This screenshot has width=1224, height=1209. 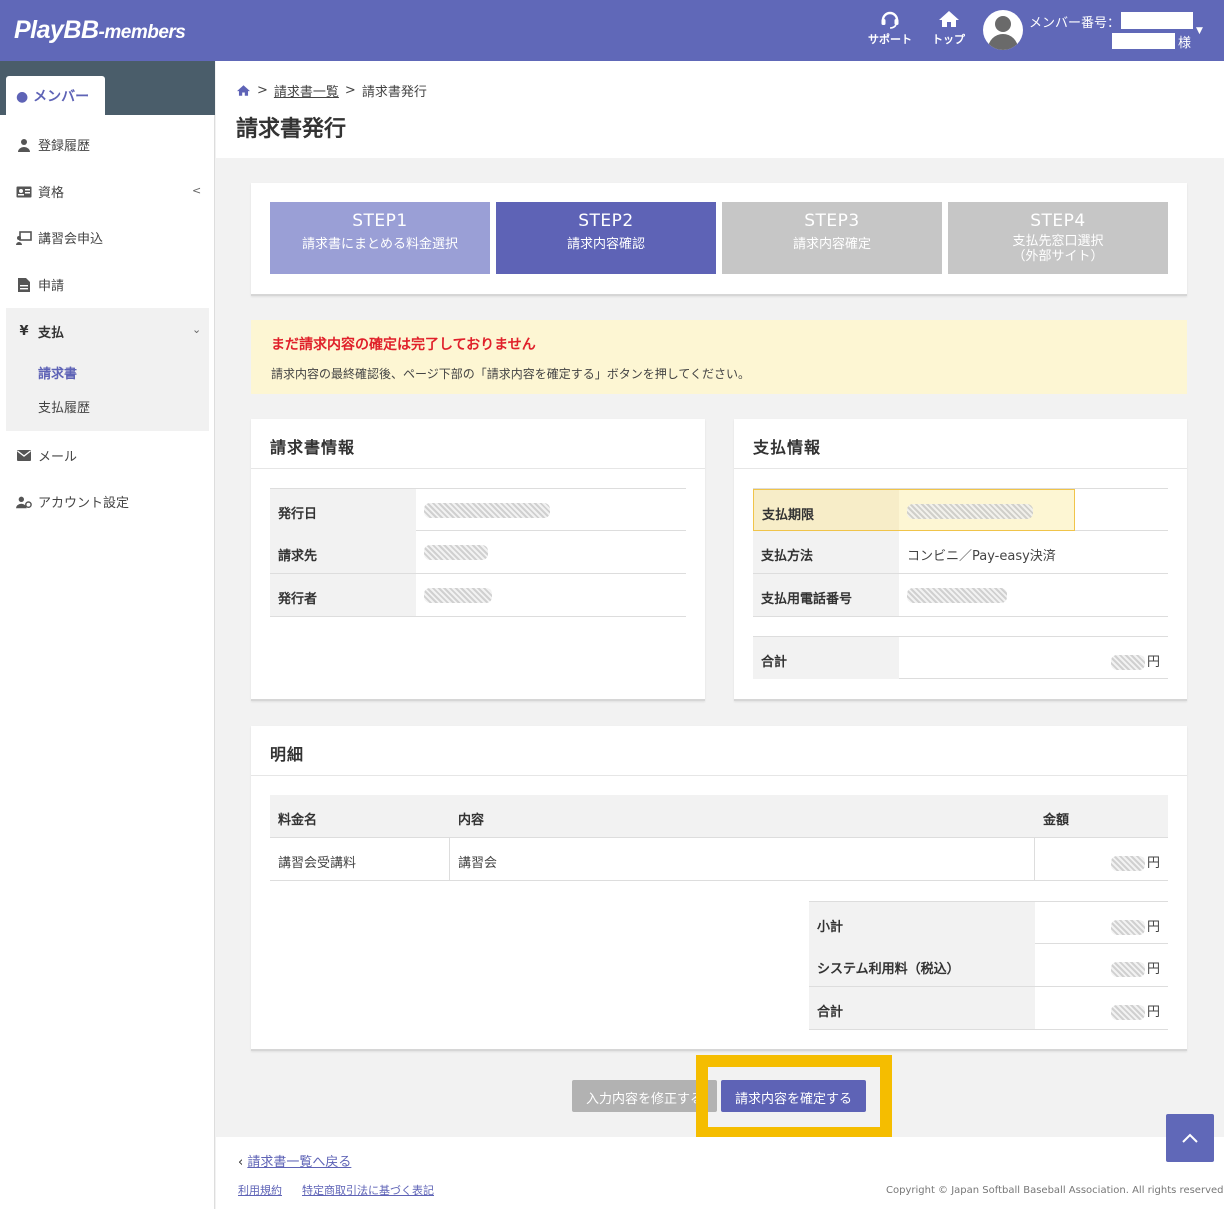 What do you see at coordinates (40, 331) in the screenshot?
I see `sidebar-item-payment: ¥ 支払` at bounding box center [40, 331].